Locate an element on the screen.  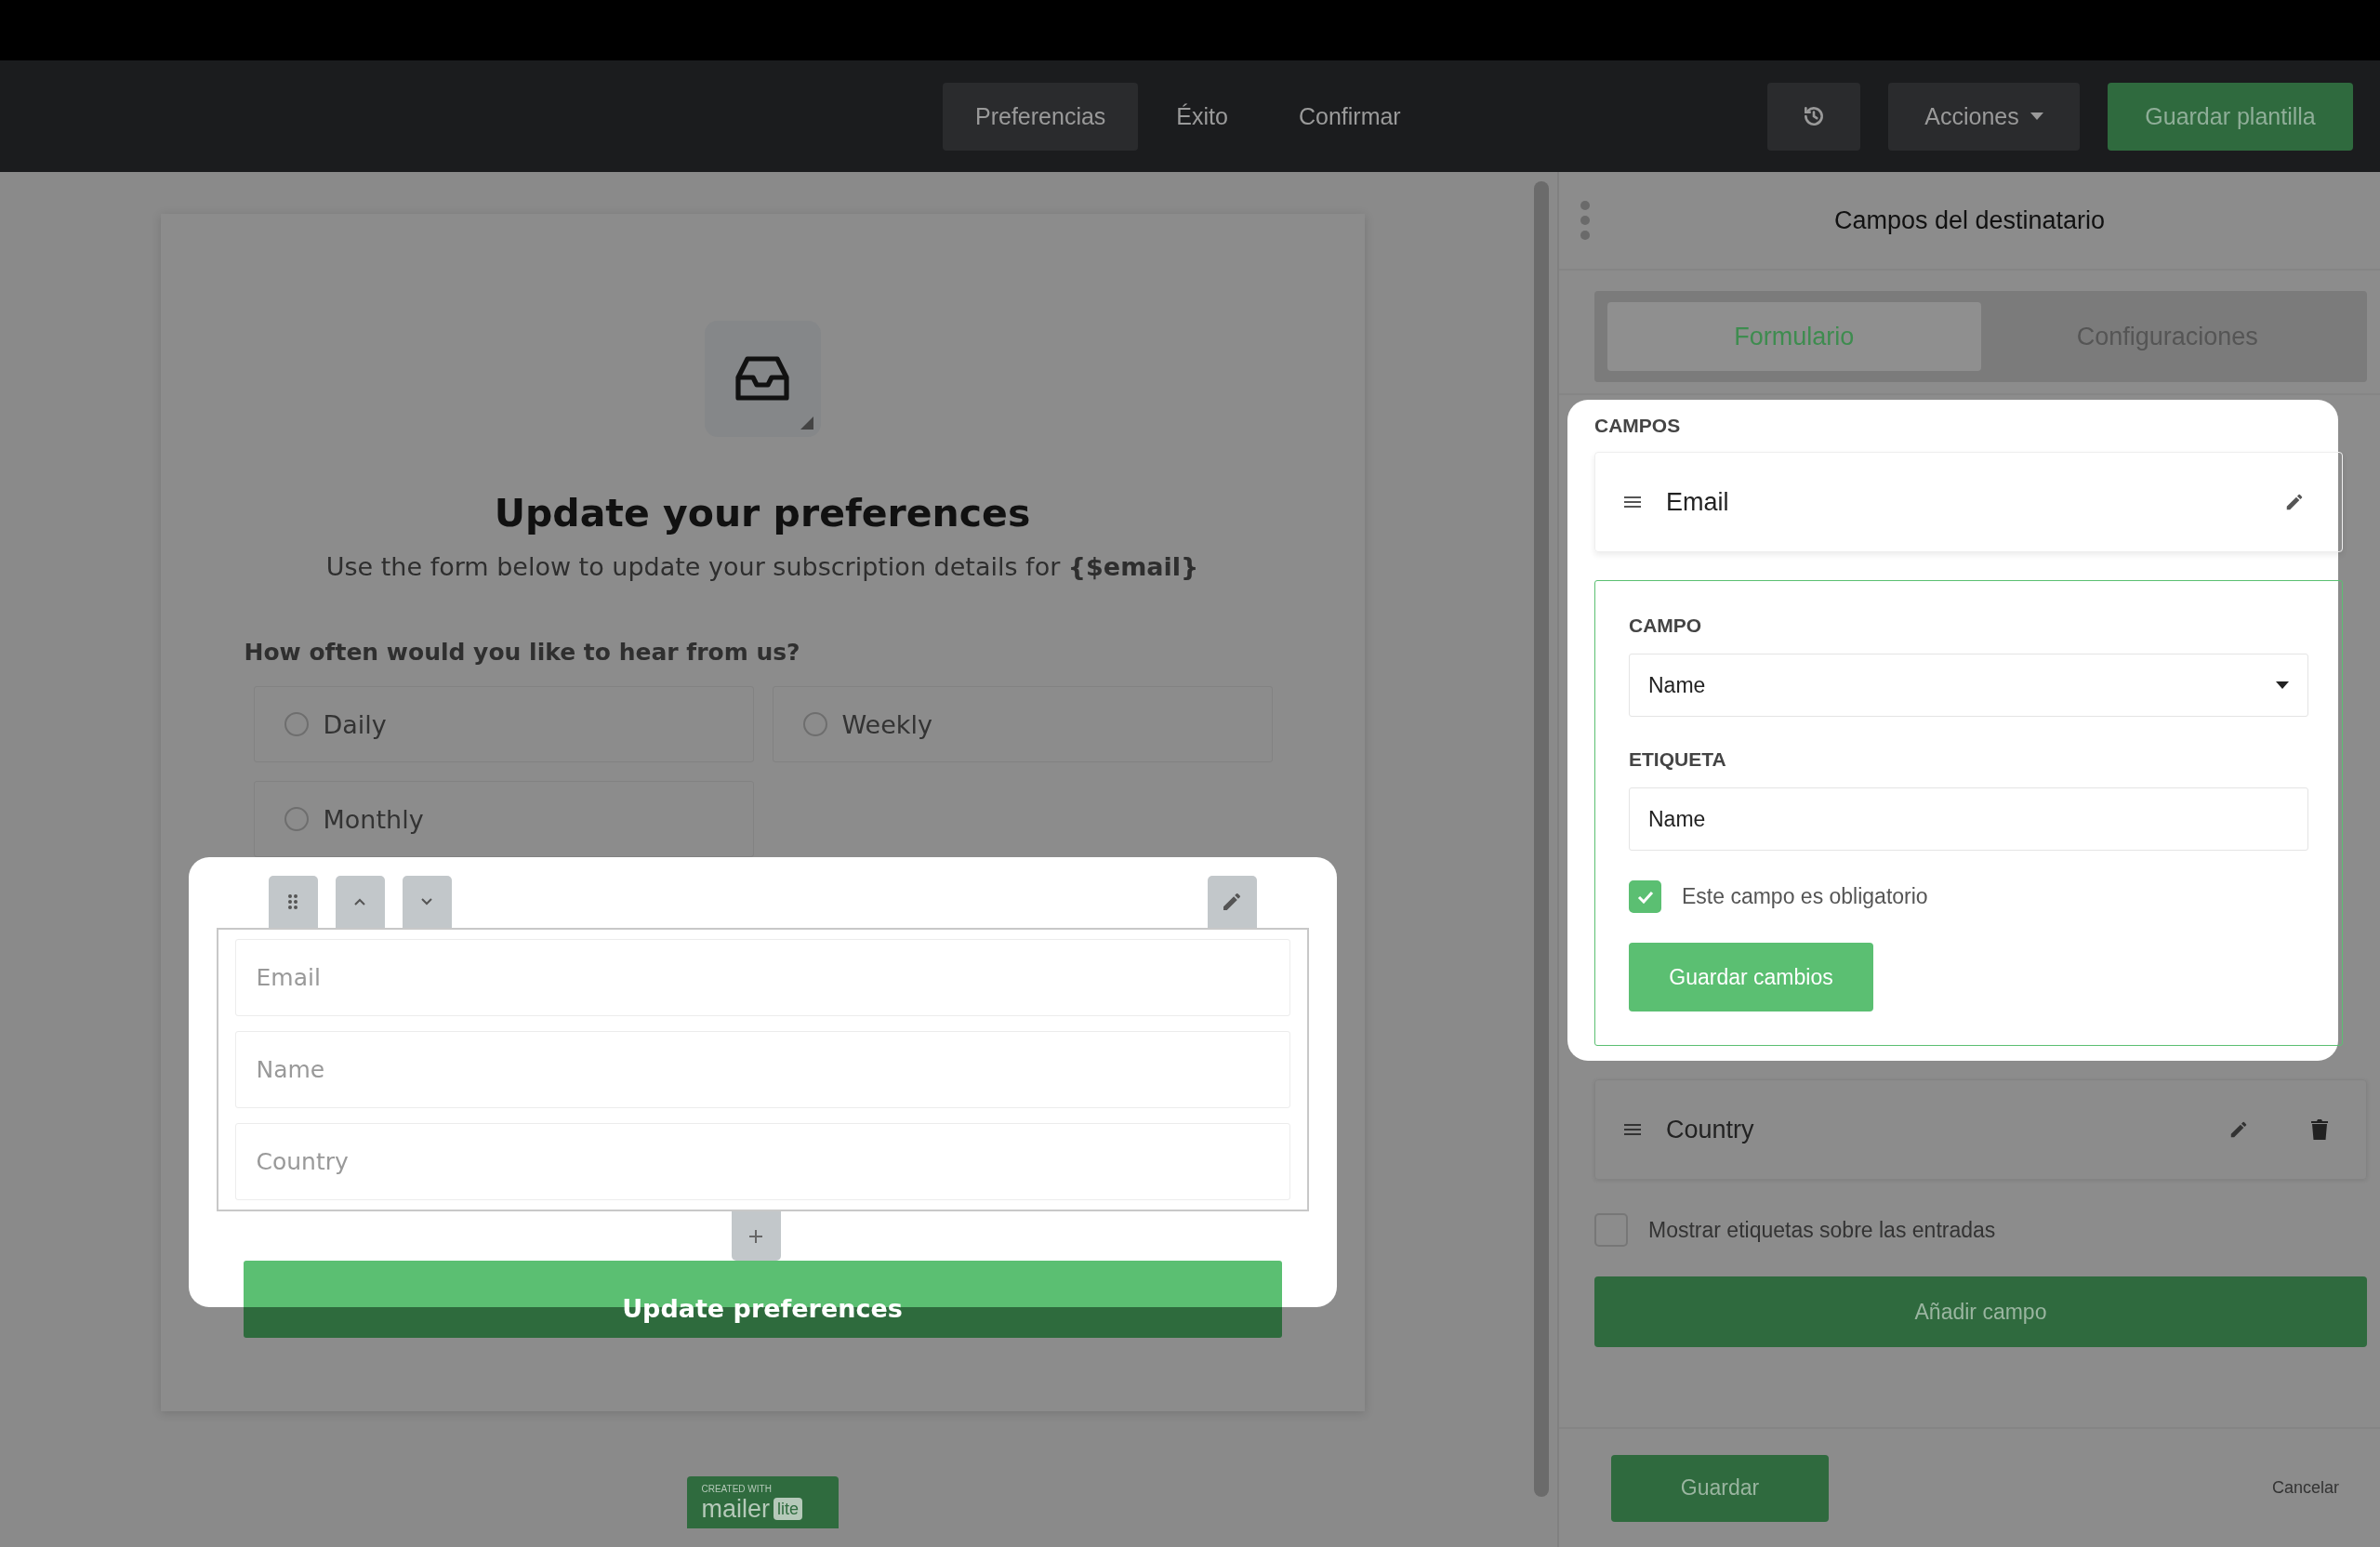
field-label: Email is located at coordinates (1698, 502).